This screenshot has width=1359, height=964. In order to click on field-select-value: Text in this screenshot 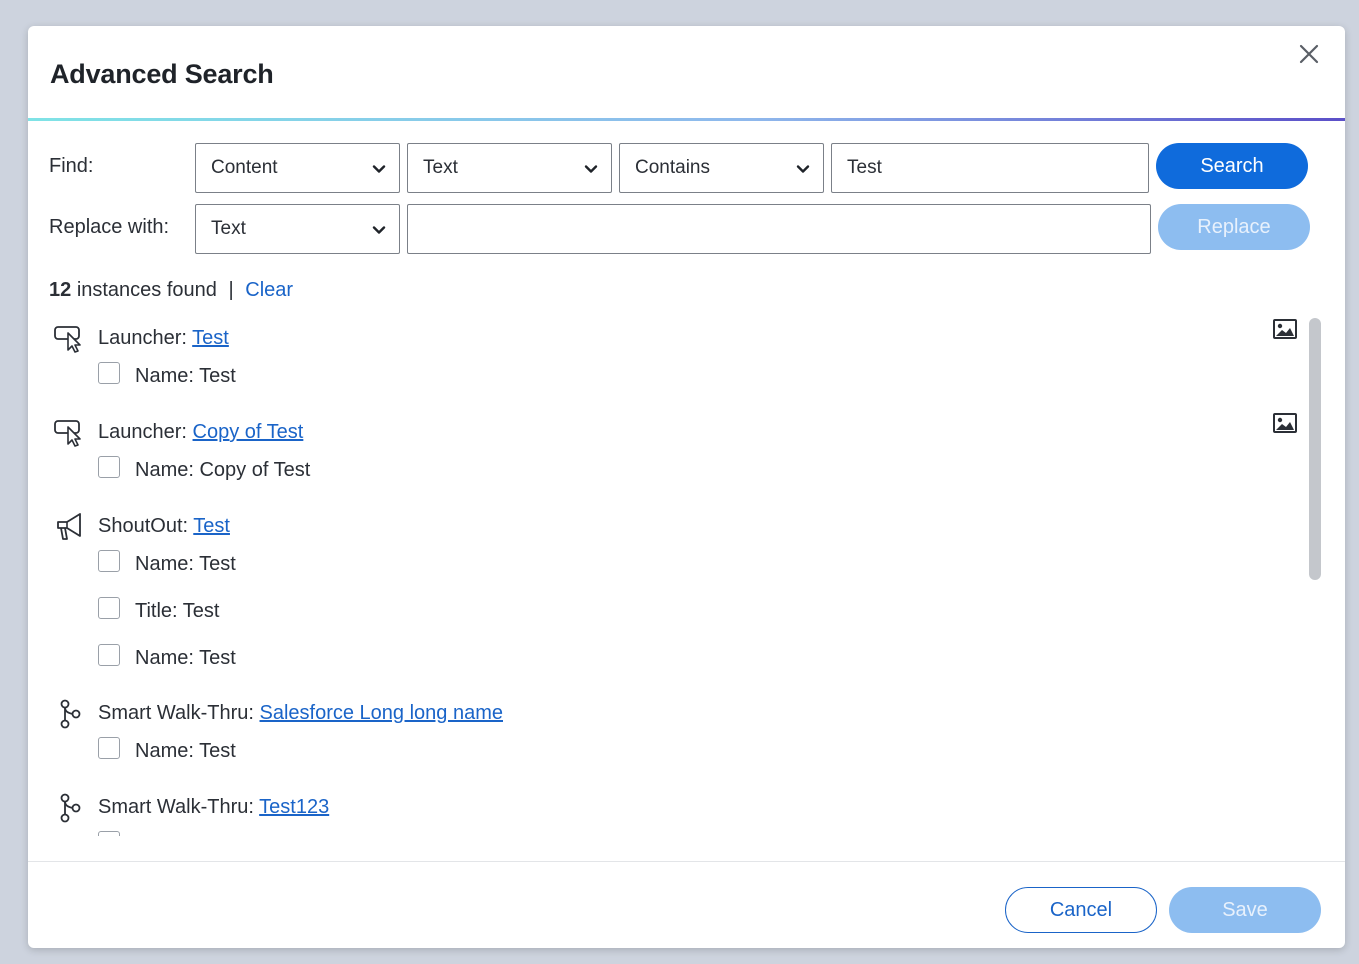, I will do `click(440, 167)`.